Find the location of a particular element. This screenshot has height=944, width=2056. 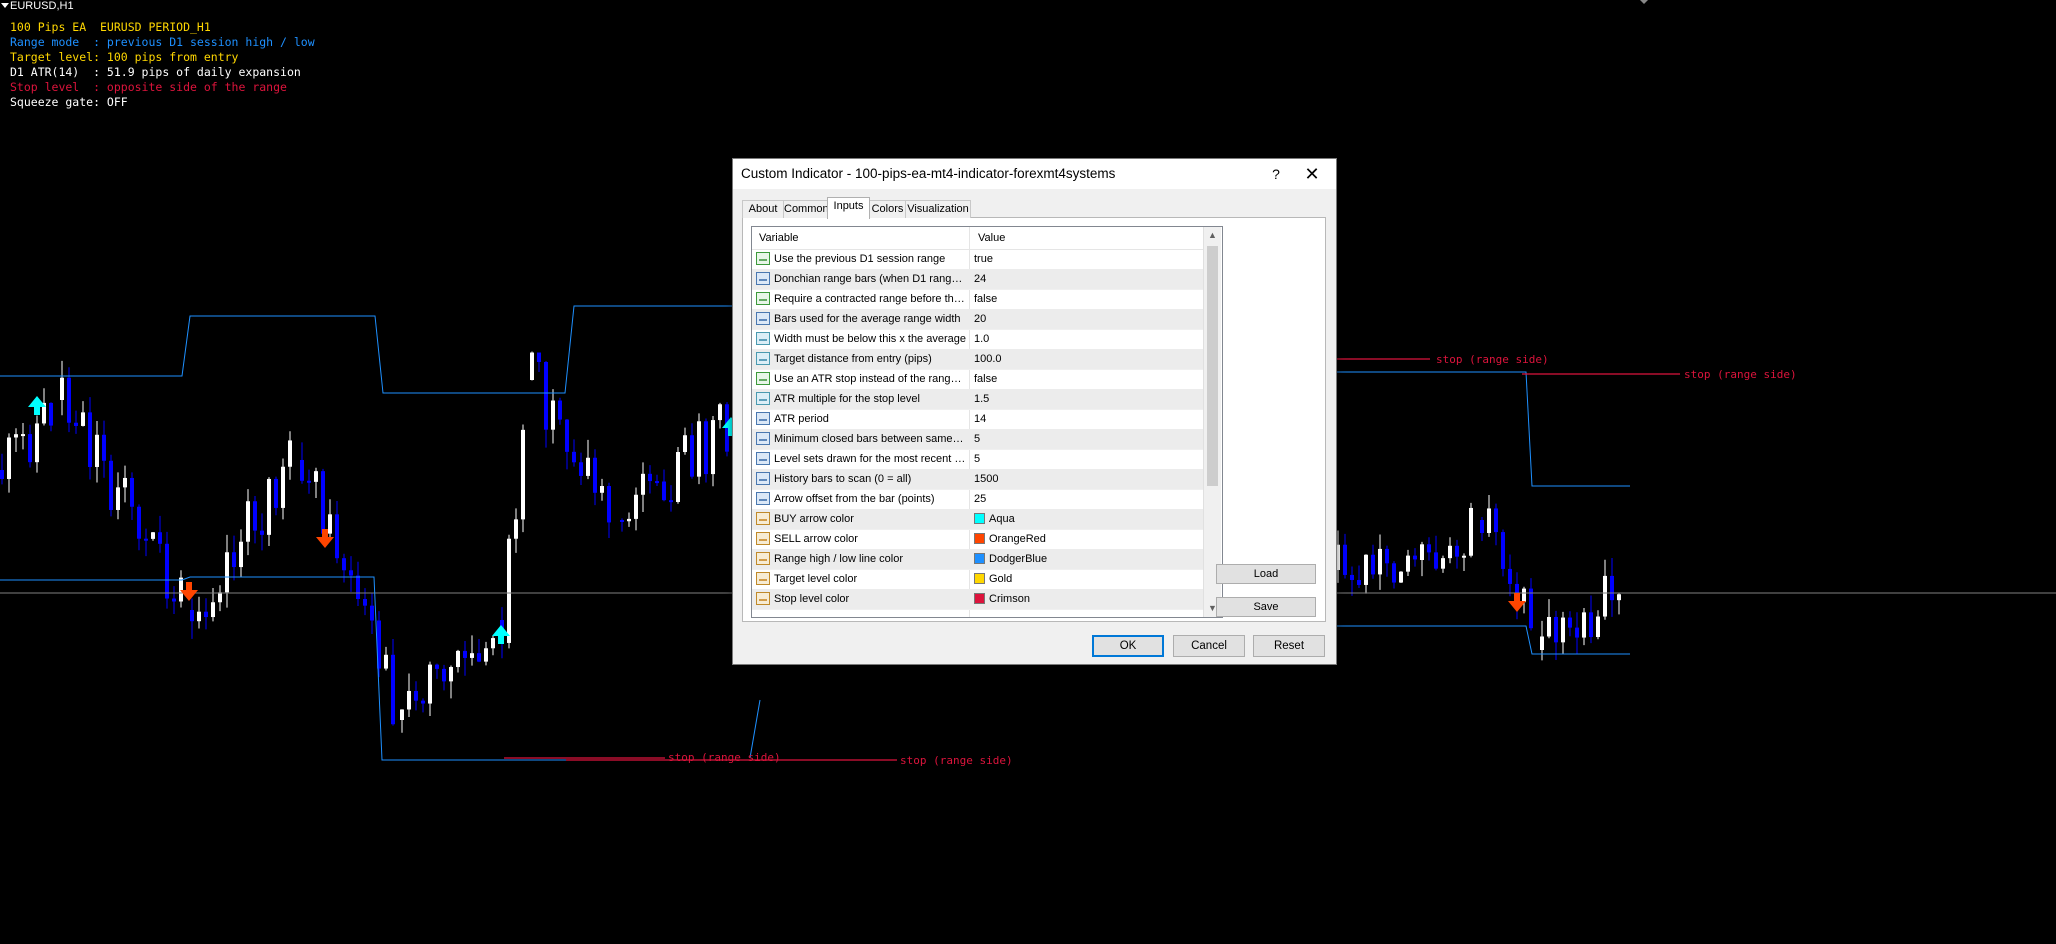

input-value: 25 is located at coordinates (1086, 499).